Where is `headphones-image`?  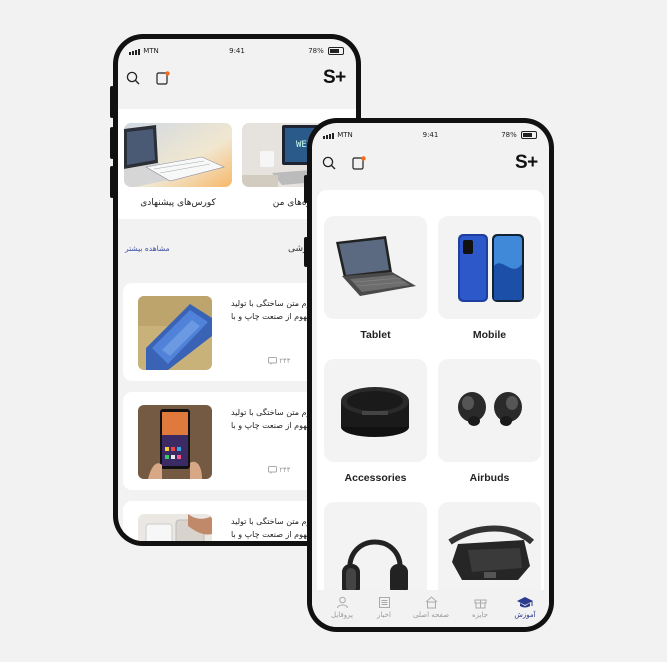
headphones-image is located at coordinates (375, 546).